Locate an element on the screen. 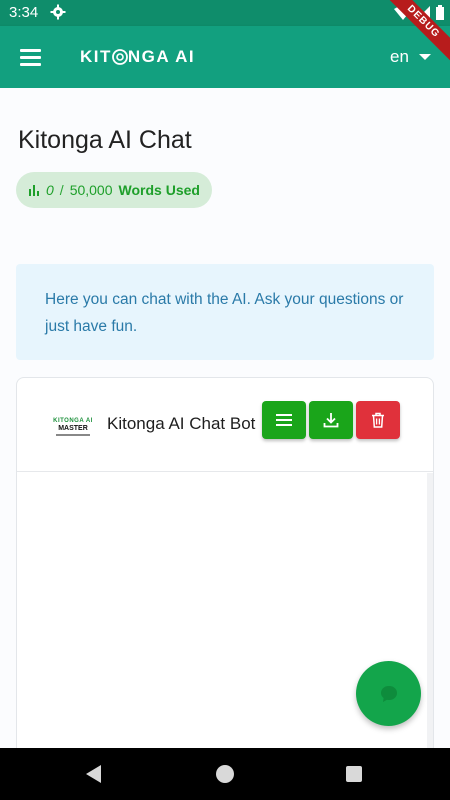  brand-name-part2: NGA AI is located at coordinates (161, 56).